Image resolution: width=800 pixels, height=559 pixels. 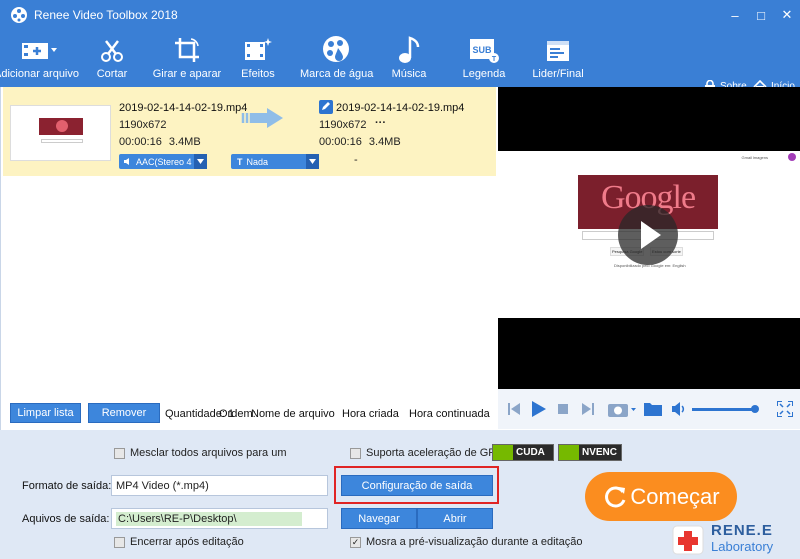 What do you see at coordinates (742, 546) in the screenshot?
I see `brand-subtitle: Laboratory` at bounding box center [742, 546].